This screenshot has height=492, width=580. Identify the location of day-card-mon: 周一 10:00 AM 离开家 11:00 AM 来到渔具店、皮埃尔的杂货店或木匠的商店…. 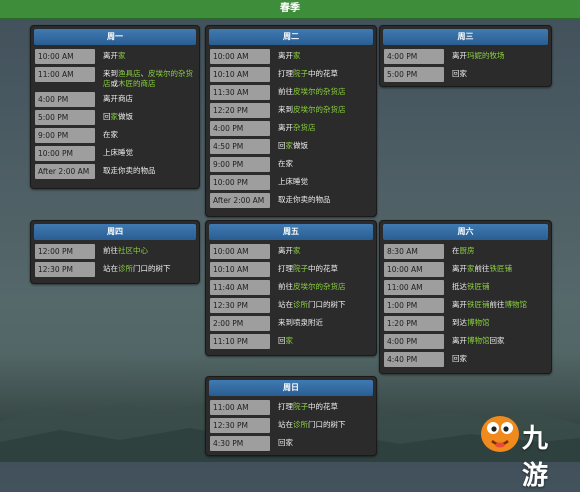
(115, 107).